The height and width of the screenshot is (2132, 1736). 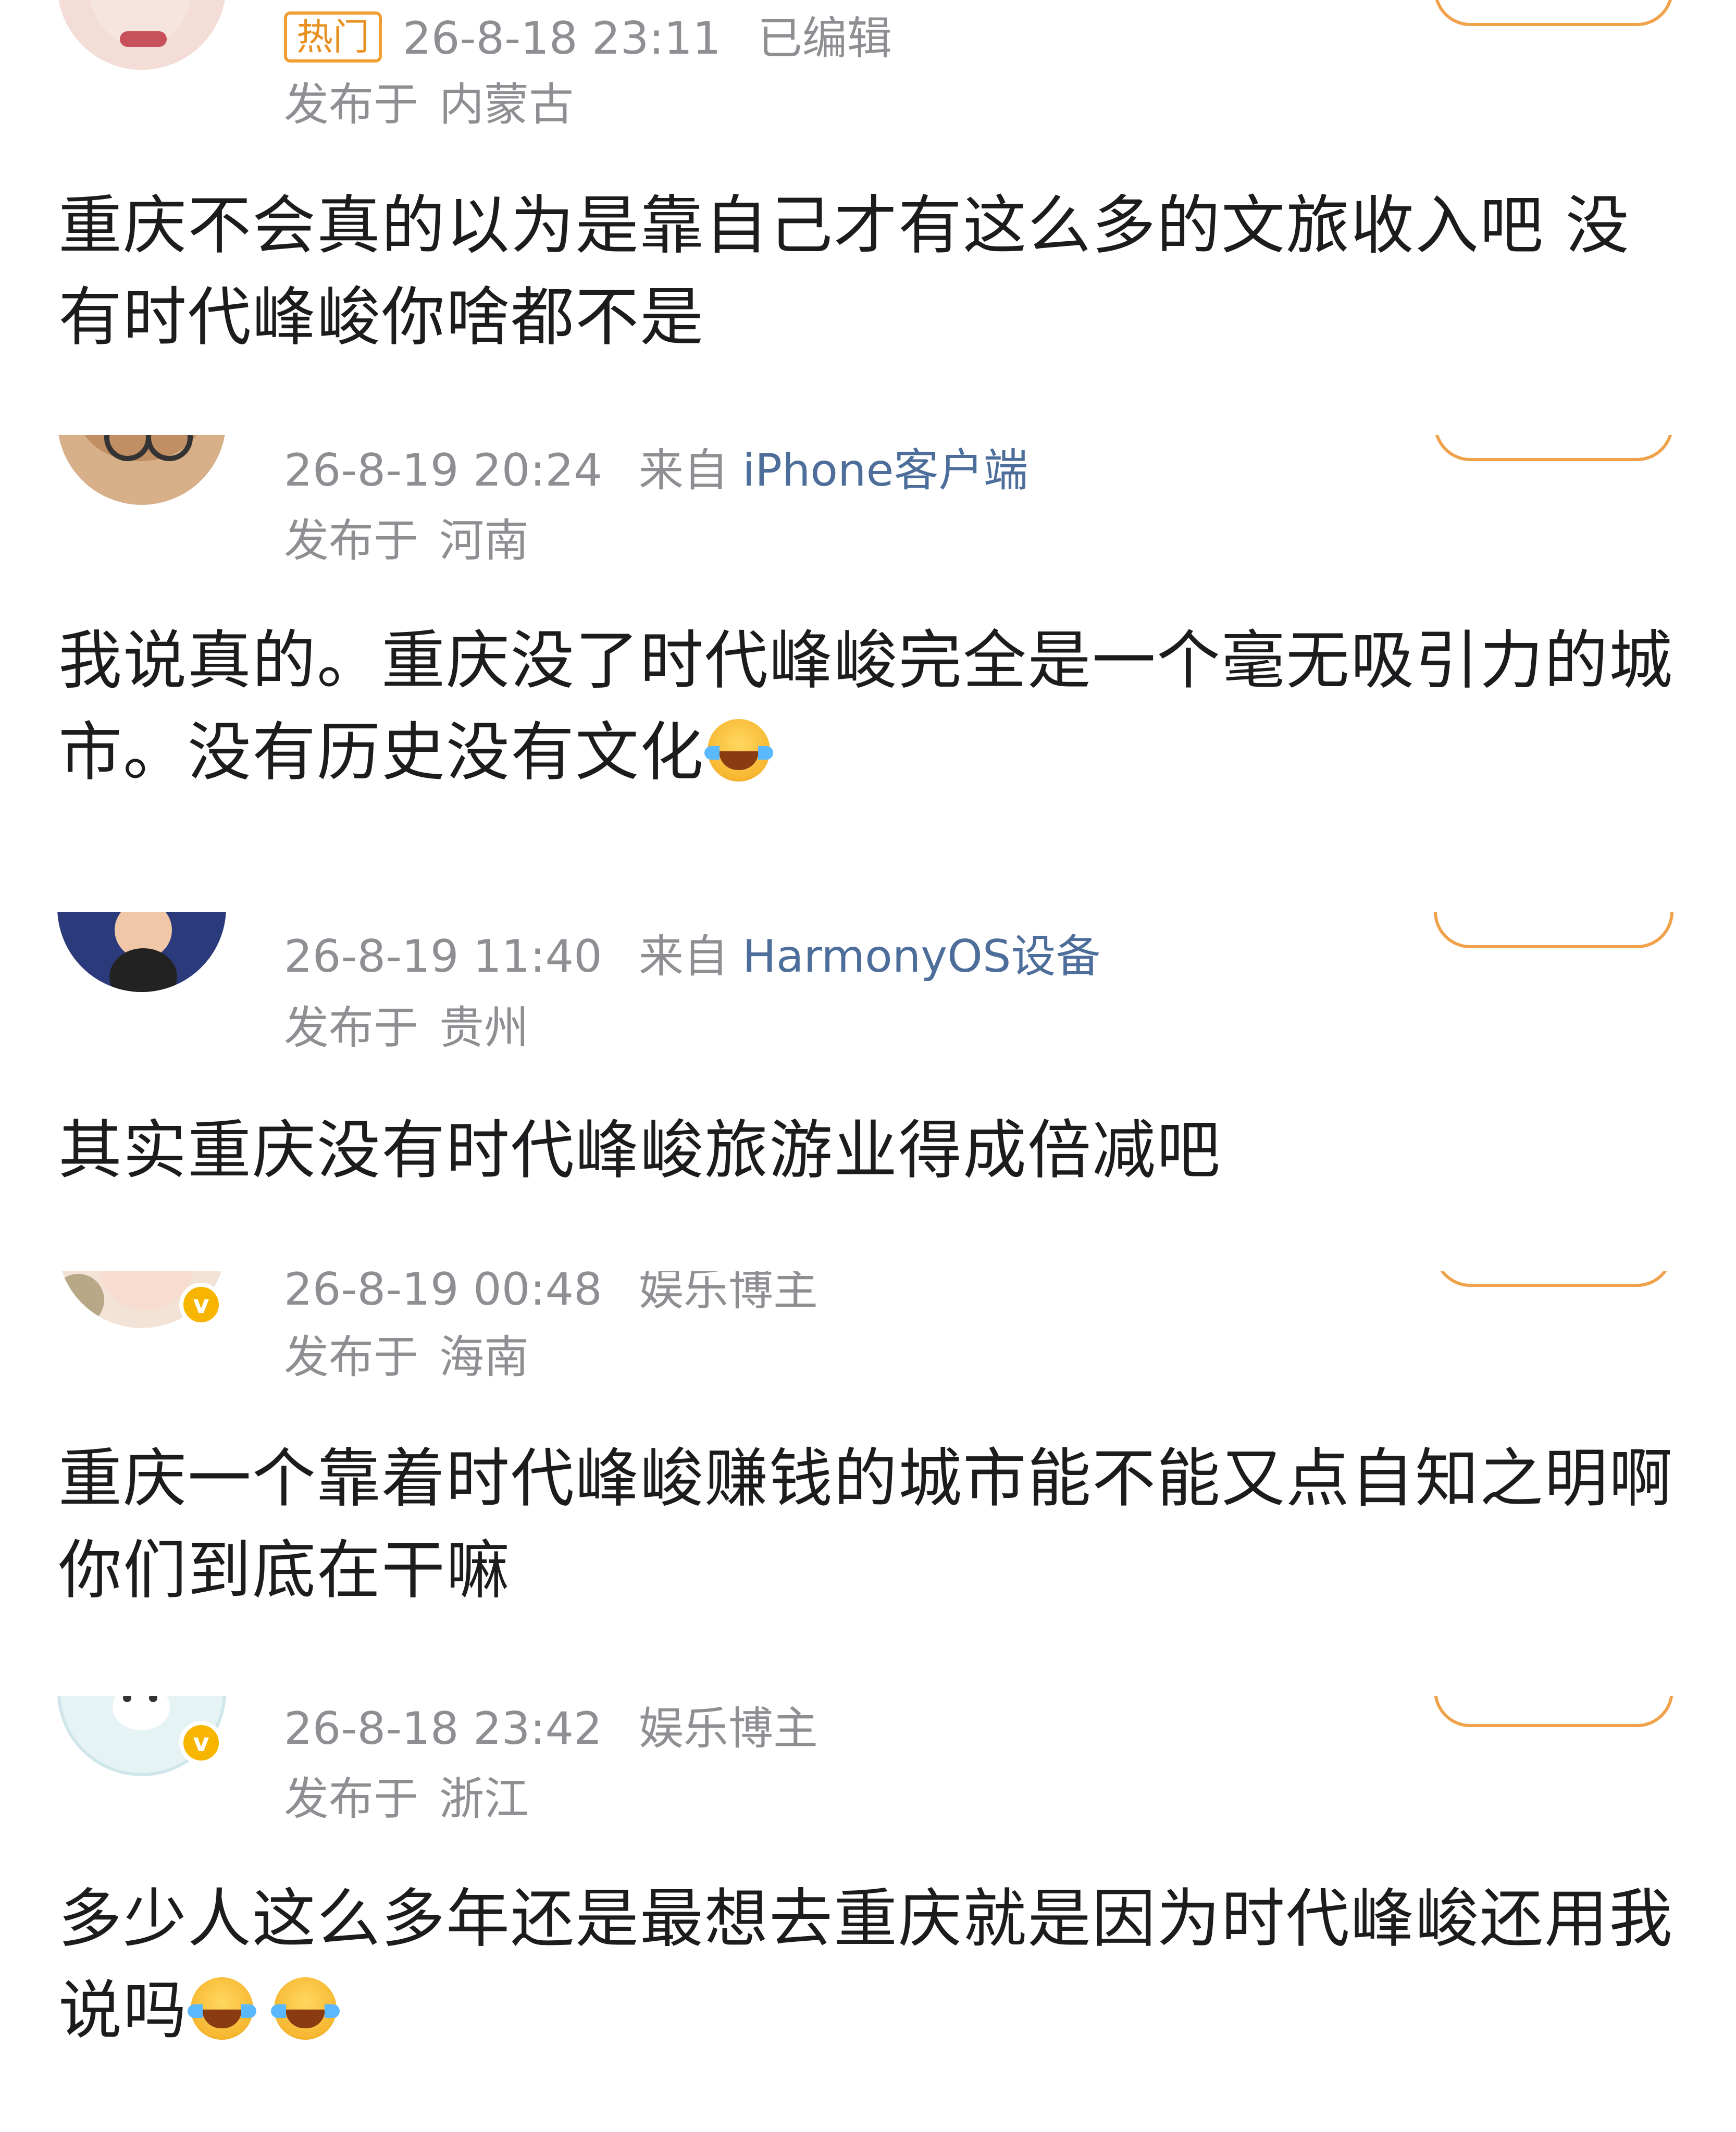 What do you see at coordinates (824, 39) in the screenshot?
I see `edited-label: 已编辑` at bounding box center [824, 39].